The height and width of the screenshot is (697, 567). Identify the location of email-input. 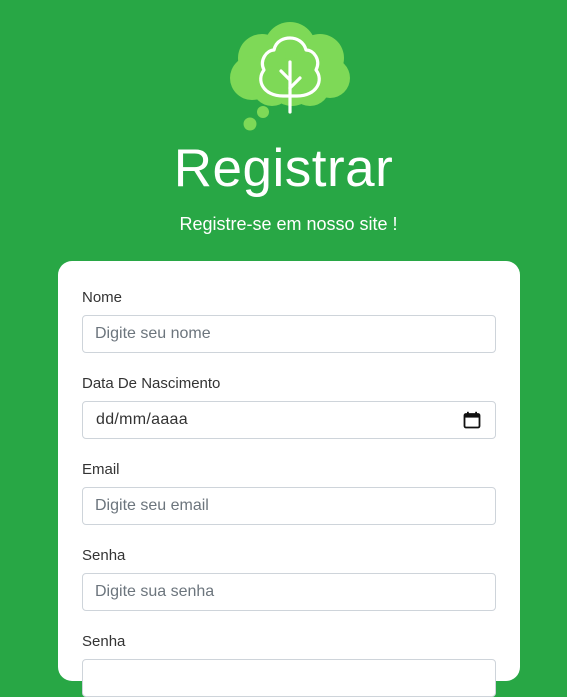
(289, 506).